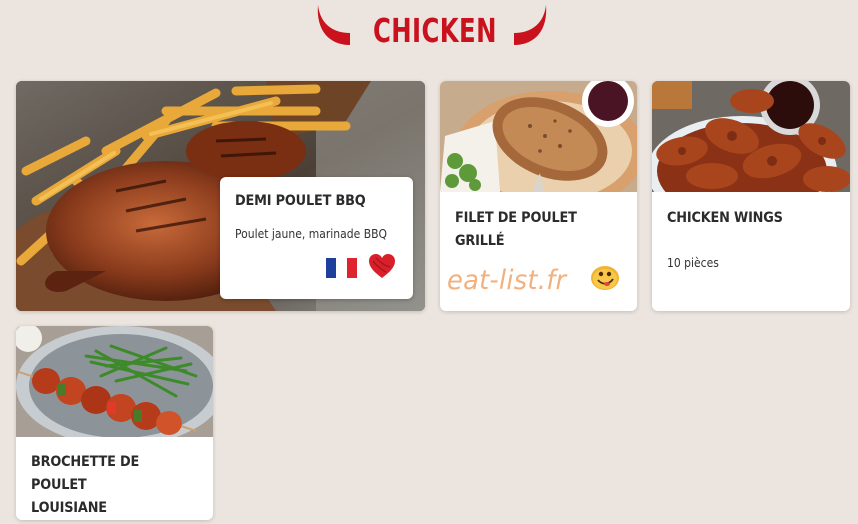 The width and height of the screenshot is (858, 524). I want to click on left-horn-icon, so click(333, 25).